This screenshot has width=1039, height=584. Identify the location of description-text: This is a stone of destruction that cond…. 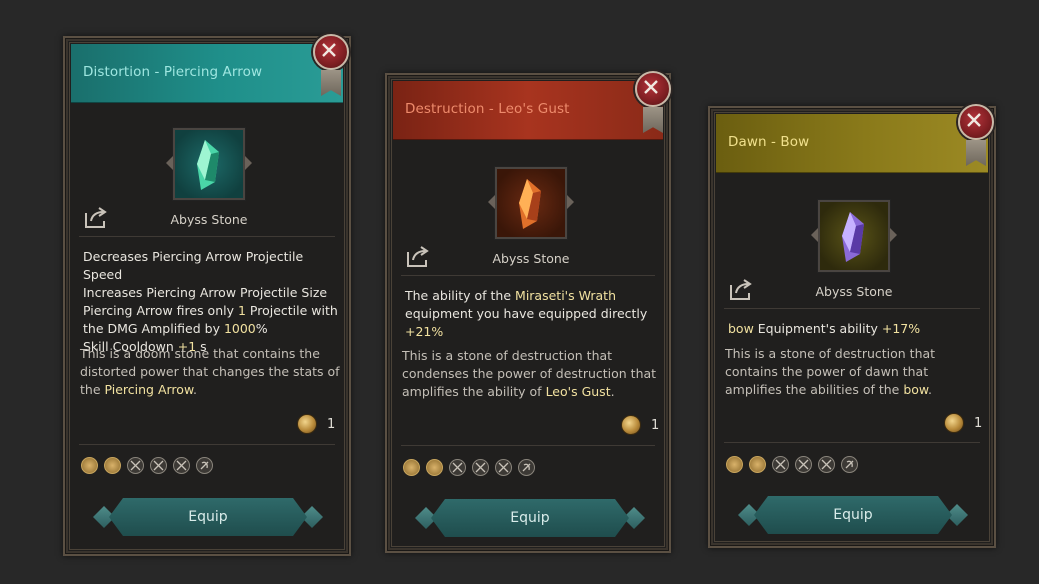
(529, 373).